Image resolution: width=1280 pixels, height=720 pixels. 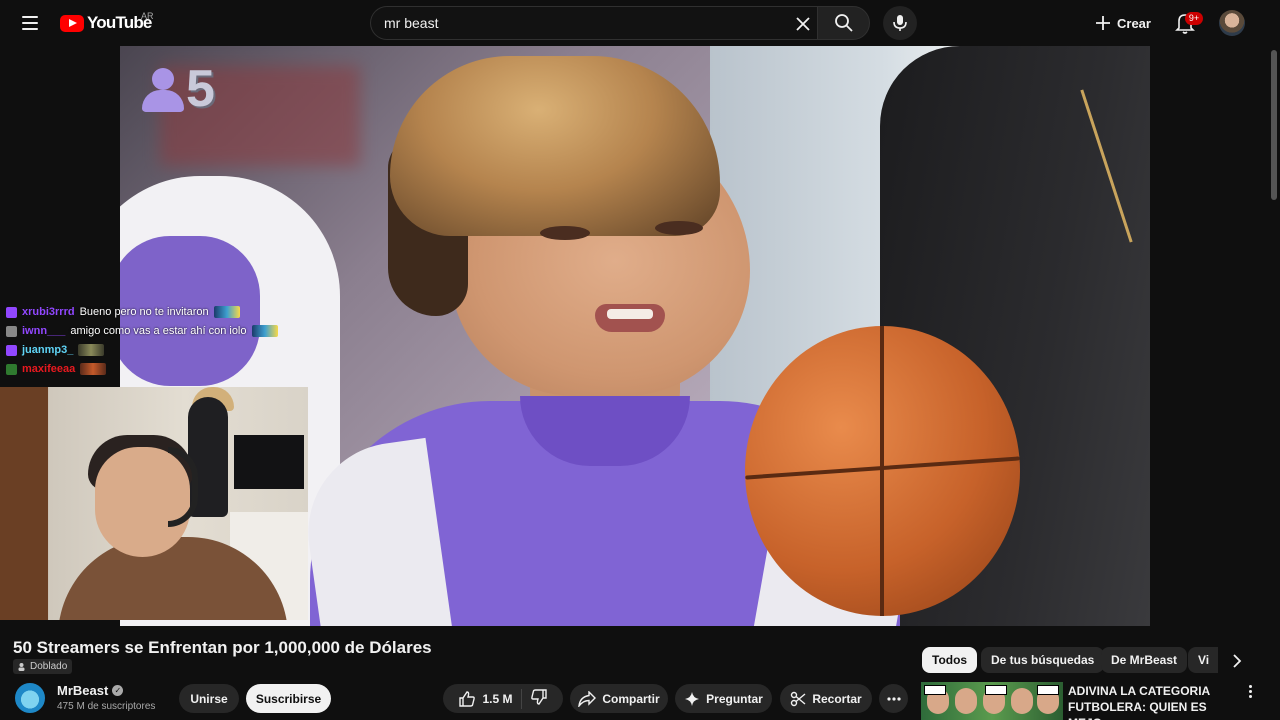 I want to click on viewer-count-overlay: 5, so click(x=177, y=89).